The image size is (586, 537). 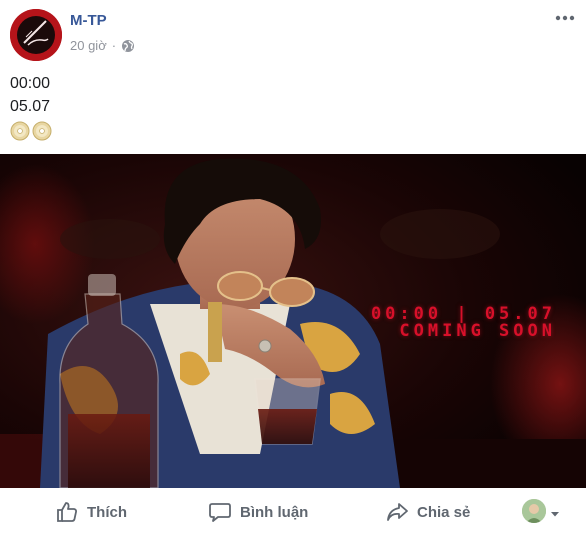 What do you see at coordinates (128, 46) in the screenshot?
I see `globe-icon` at bounding box center [128, 46].